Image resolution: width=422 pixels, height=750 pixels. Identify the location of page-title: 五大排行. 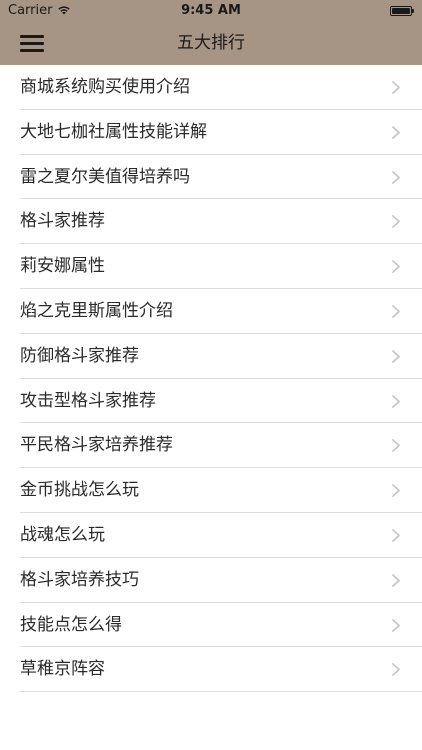
(211, 43).